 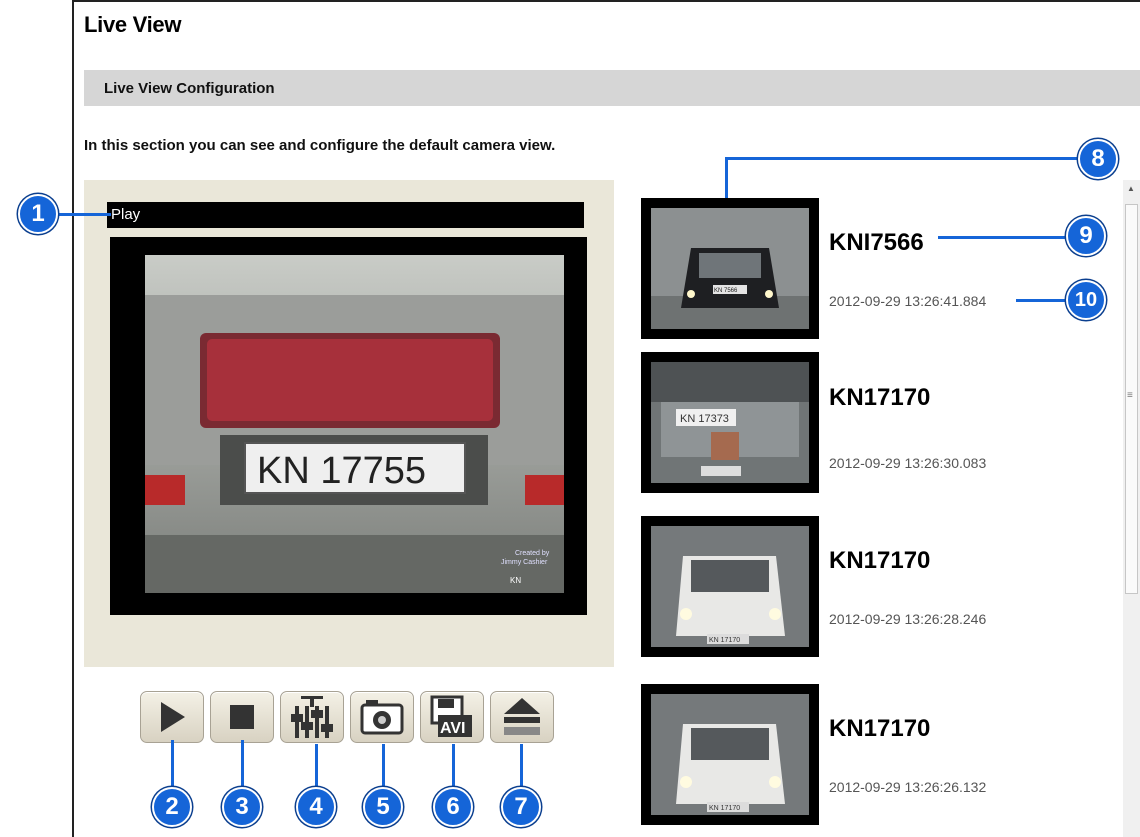 What do you see at coordinates (1098, 159) in the screenshot?
I see `callout-8: 8` at bounding box center [1098, 159].